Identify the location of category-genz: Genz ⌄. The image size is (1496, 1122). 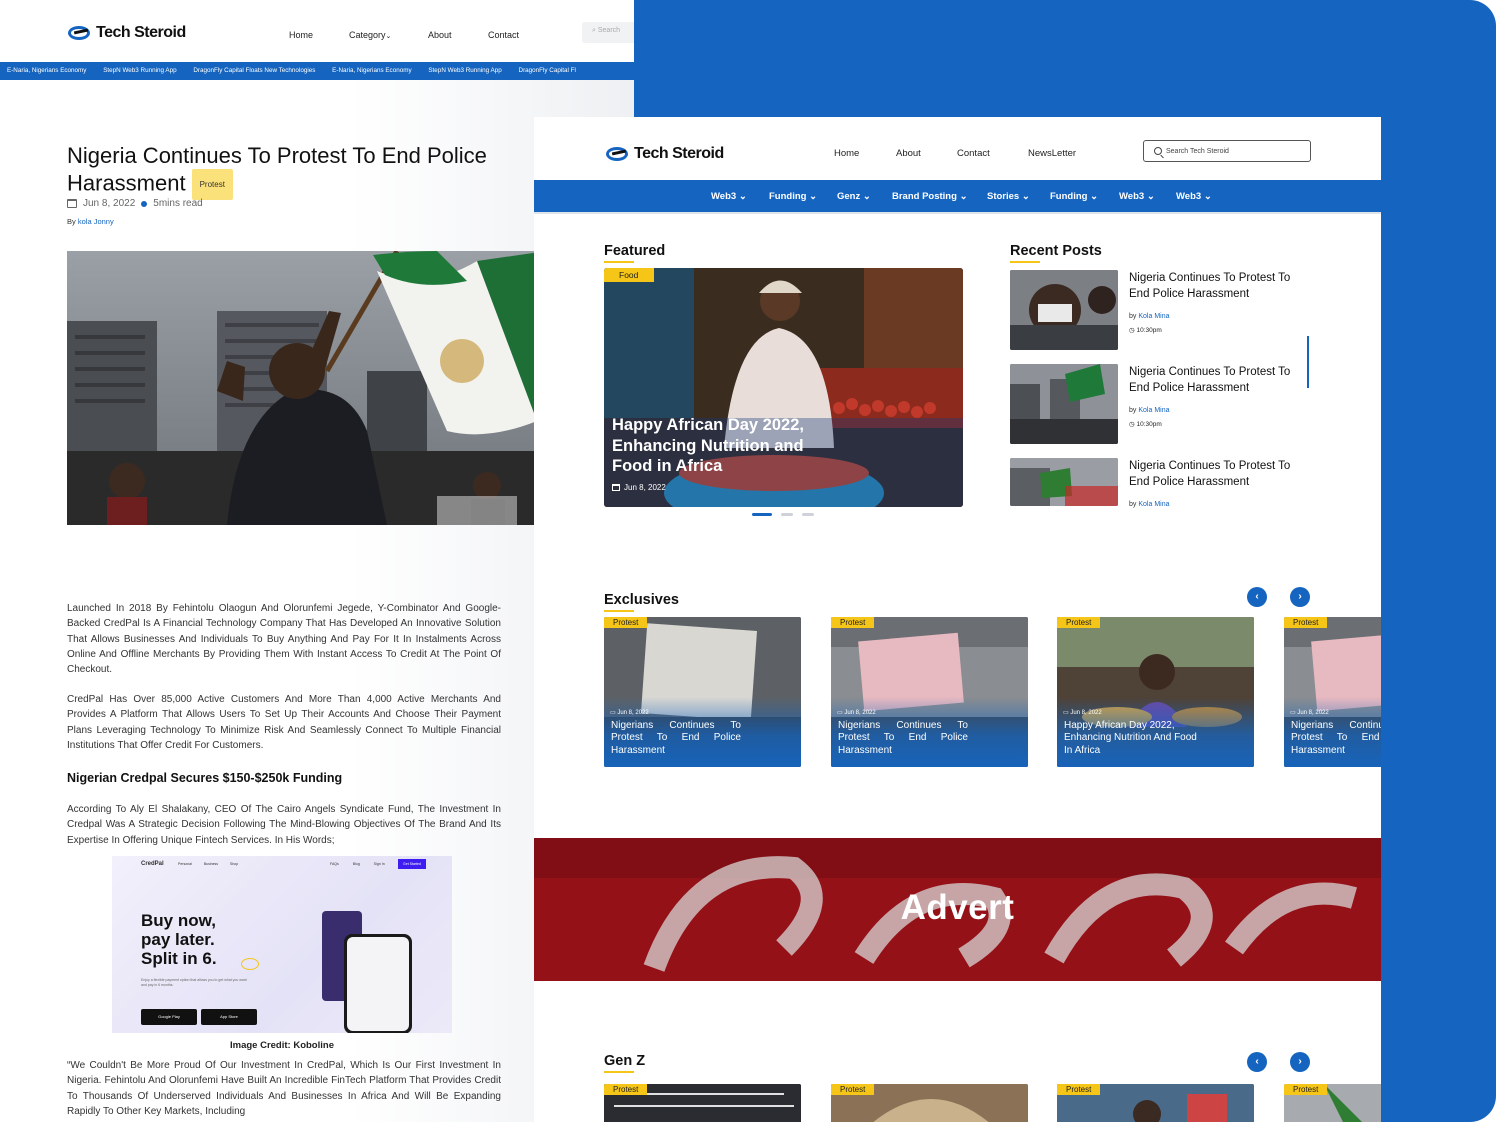
(854, 196).